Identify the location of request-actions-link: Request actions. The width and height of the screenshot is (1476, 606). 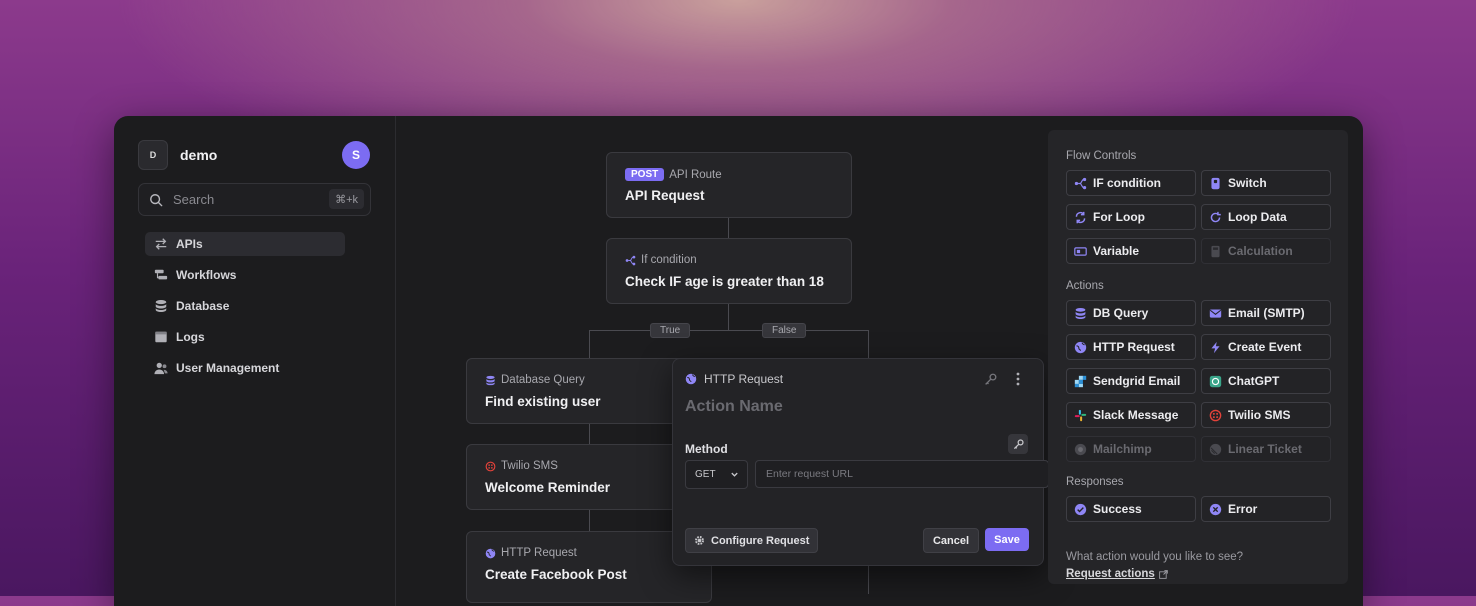
(1117, 574).